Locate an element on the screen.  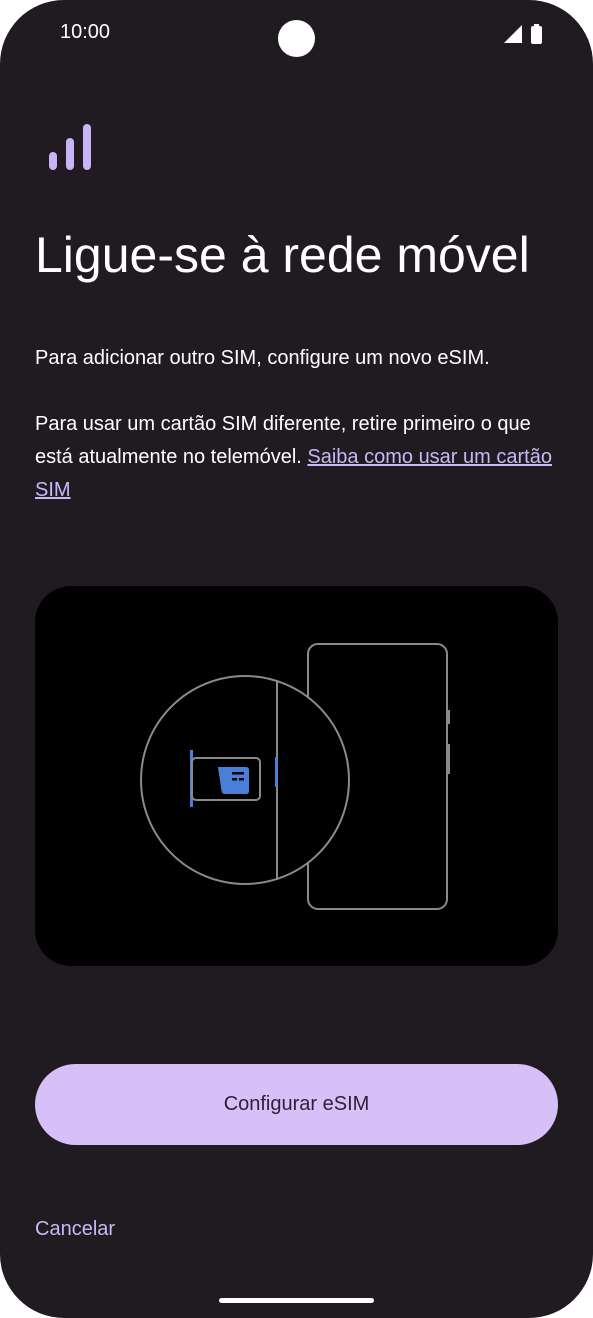
cancel-button: Cancelar is located at coordinates (75, 1229).